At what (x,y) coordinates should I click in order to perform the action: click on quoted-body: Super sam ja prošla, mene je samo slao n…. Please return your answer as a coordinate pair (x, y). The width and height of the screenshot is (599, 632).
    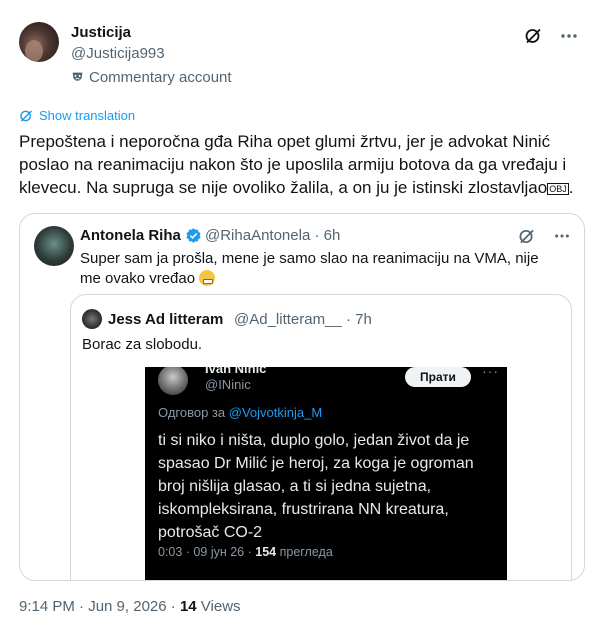
    Looking at the image, I should click on (309, 268).